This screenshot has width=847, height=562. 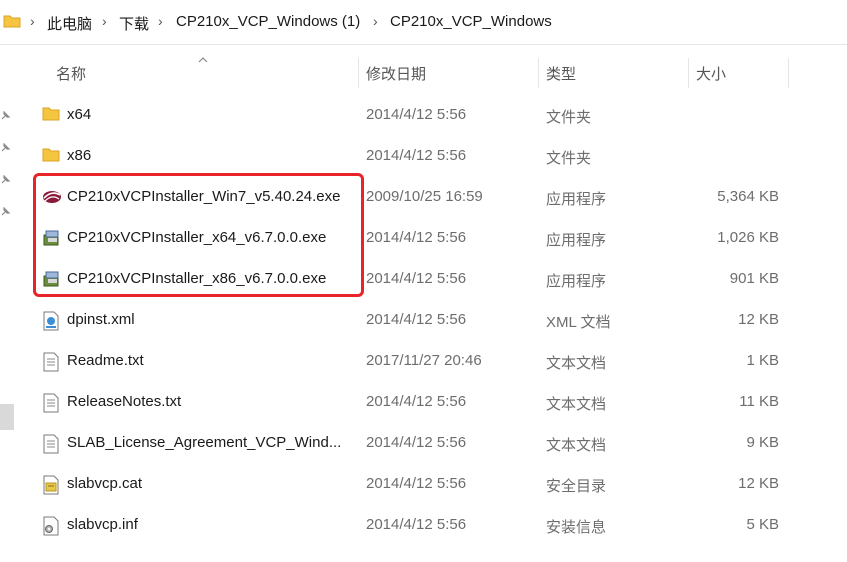 I want to click on file-size: 5,364 KB, so click(x=748, y=196).